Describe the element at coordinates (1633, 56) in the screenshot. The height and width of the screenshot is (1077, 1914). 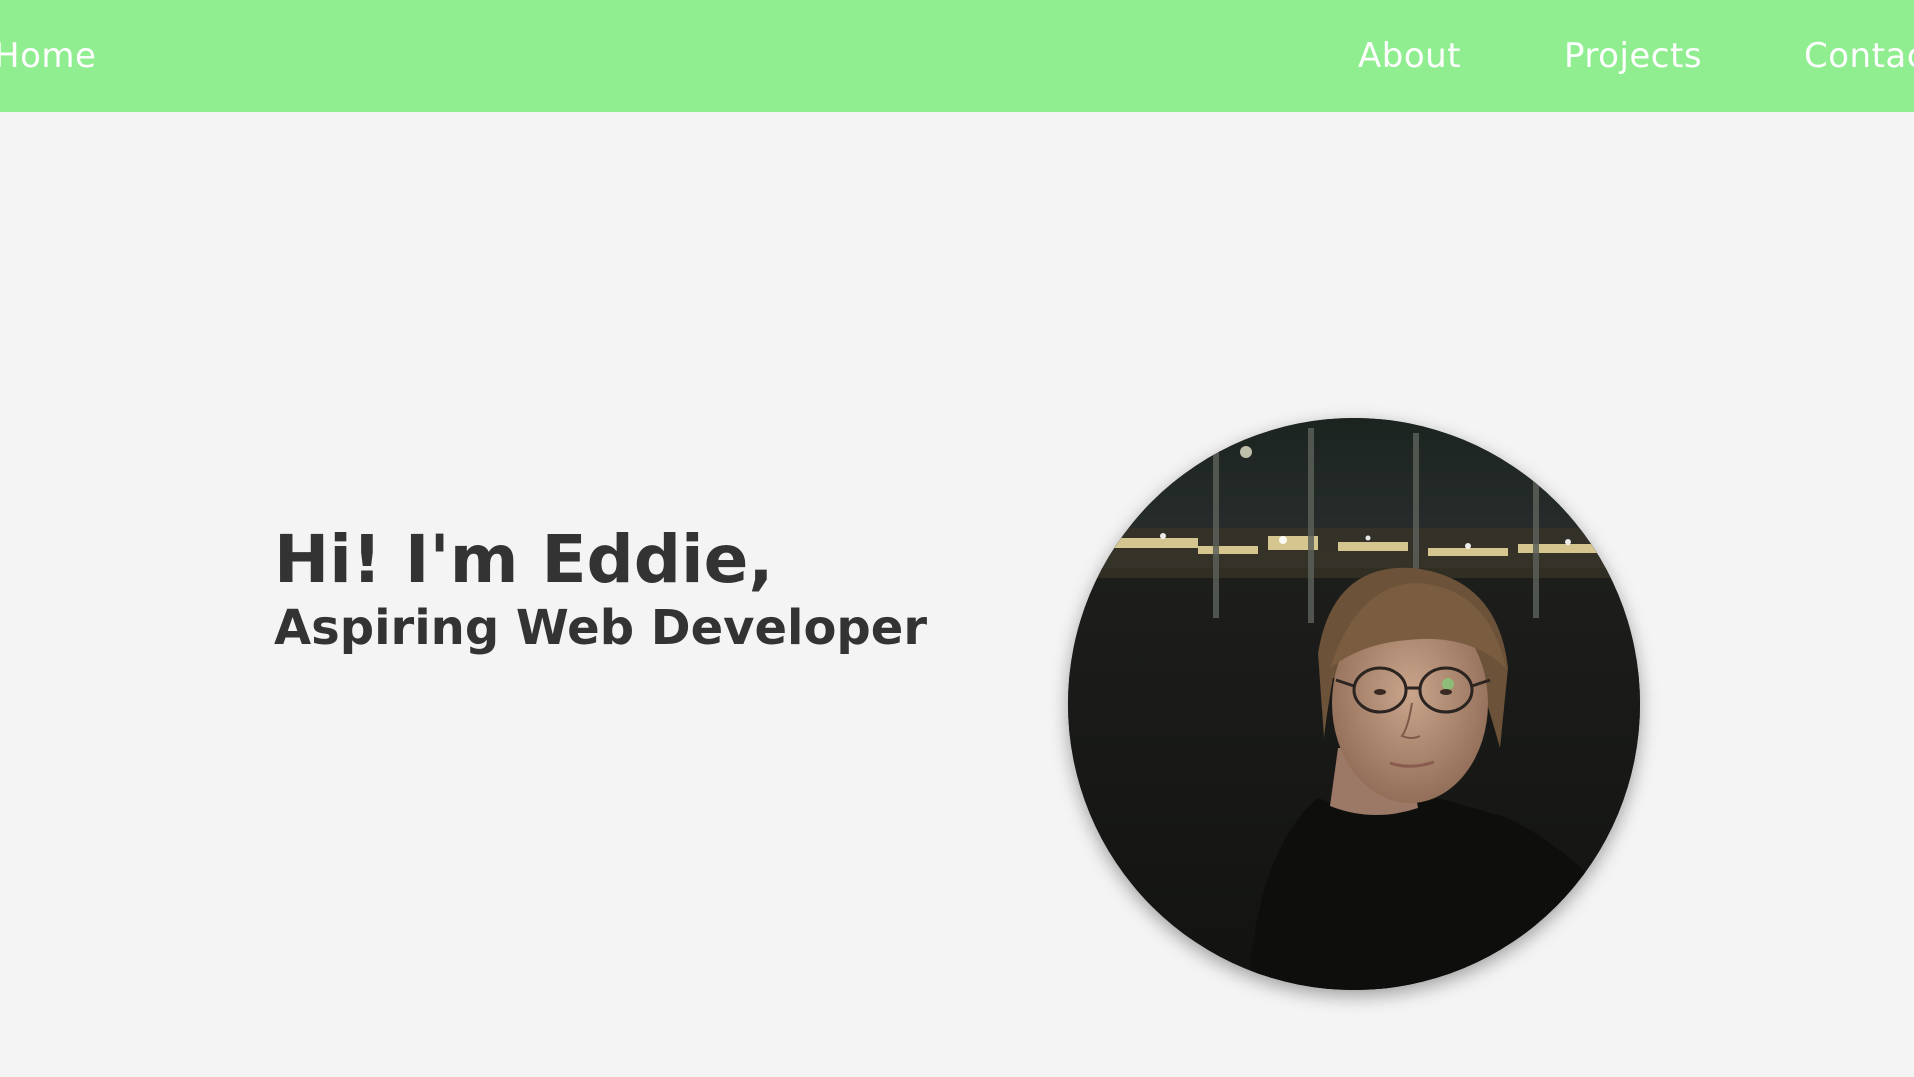
I see `nav-link-projects: Projects` at that location.